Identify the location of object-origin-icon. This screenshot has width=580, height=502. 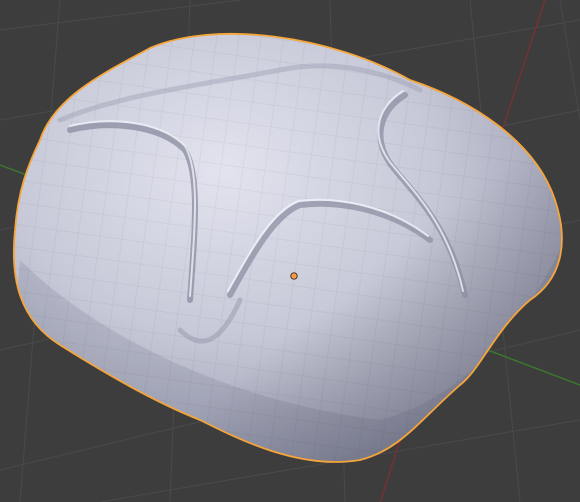
(294, 276).